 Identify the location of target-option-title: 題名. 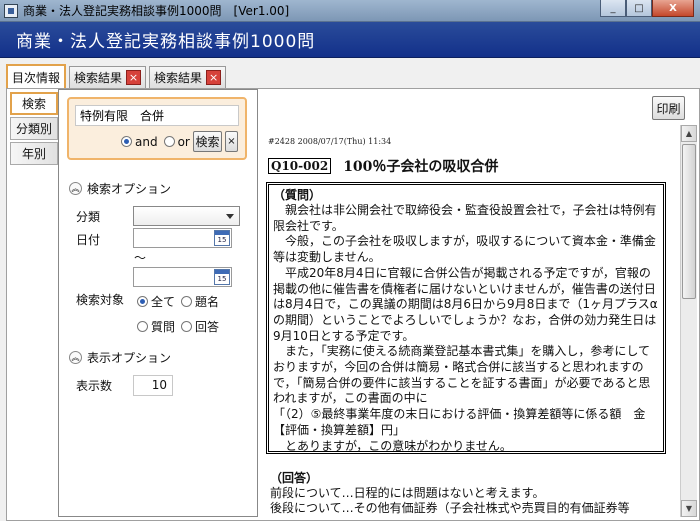
(200, 301).